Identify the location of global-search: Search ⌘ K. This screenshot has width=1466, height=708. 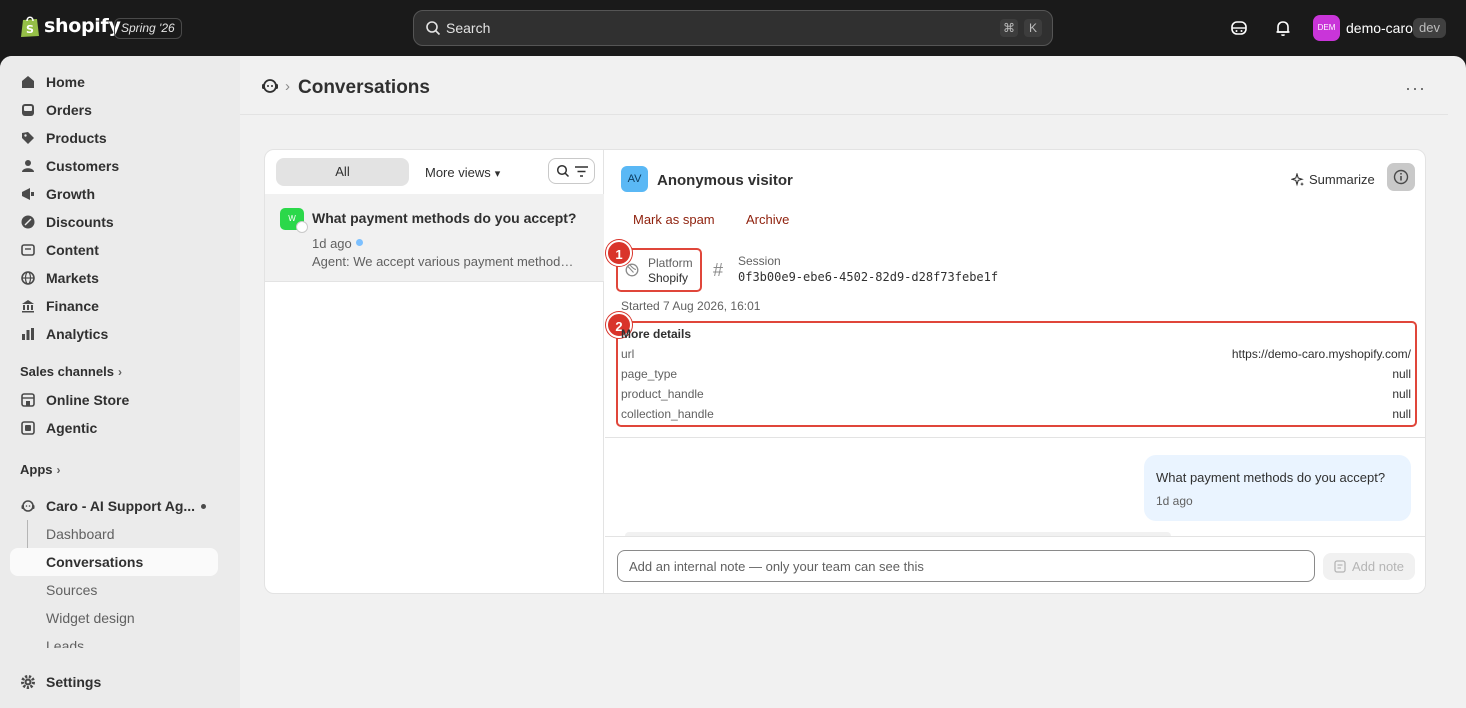
(733, 28).